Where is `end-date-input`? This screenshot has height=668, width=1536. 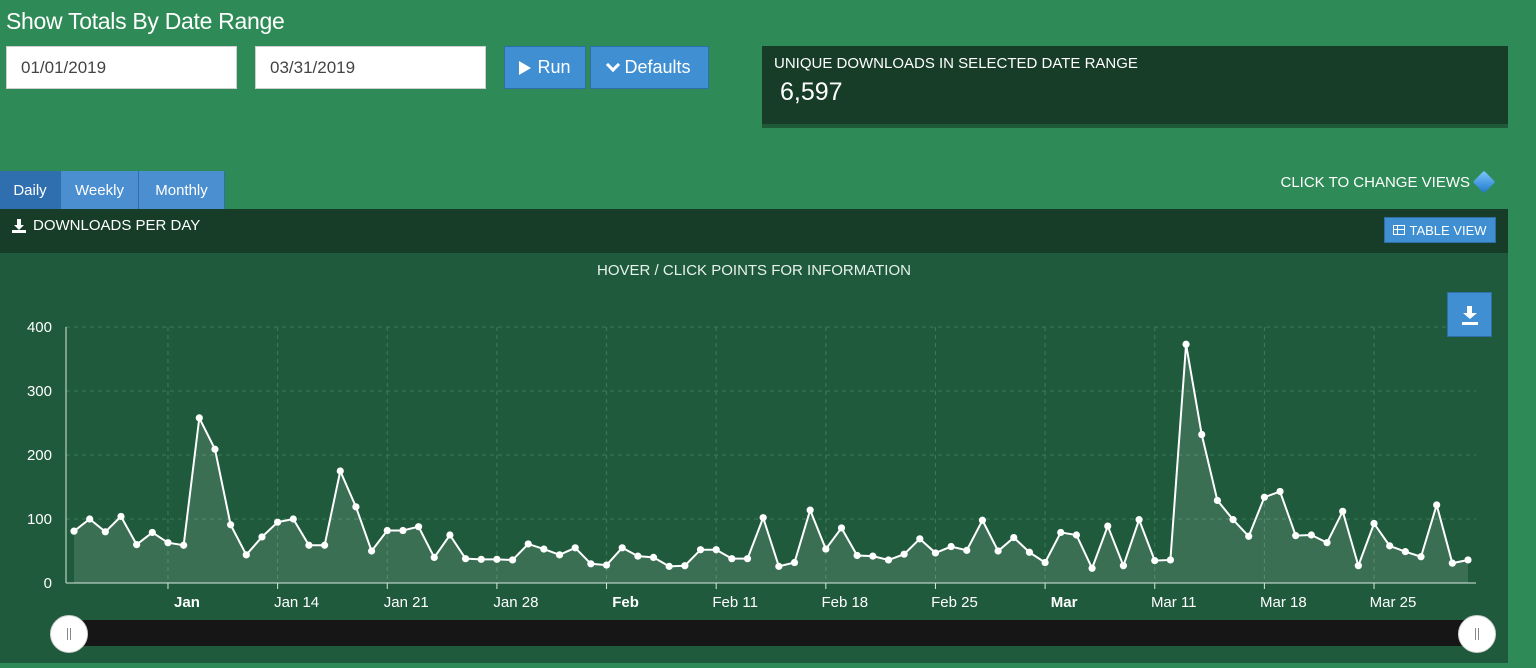 end-date-input is located at coordinates (370, 67).